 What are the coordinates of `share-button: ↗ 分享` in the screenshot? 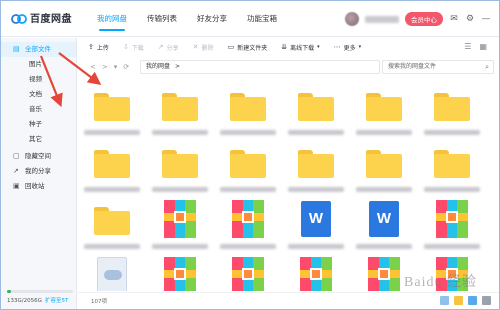 It's located at (168, 47).